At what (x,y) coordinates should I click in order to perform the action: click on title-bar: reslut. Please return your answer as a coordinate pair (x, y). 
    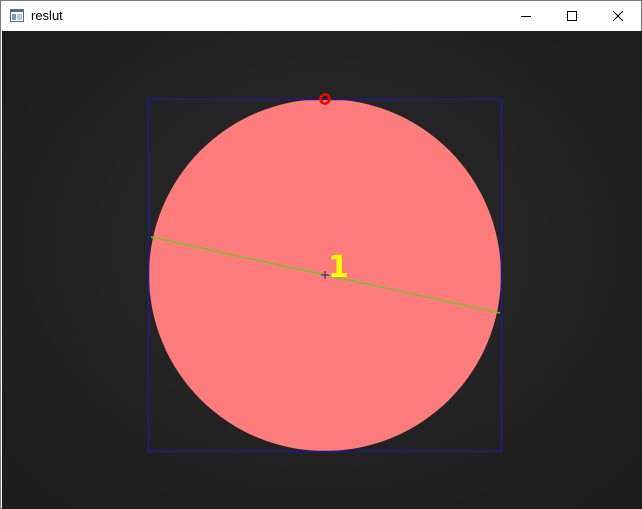
    Looking at the image, I should click on (321, 16).